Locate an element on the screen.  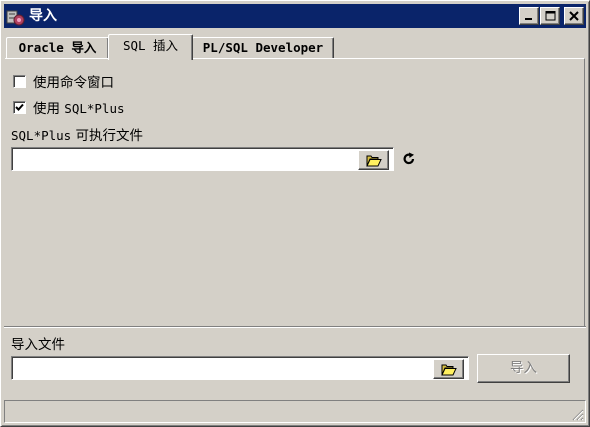
tab-oracle-import: Oracle 导入 is located at coordinates (57, 48).